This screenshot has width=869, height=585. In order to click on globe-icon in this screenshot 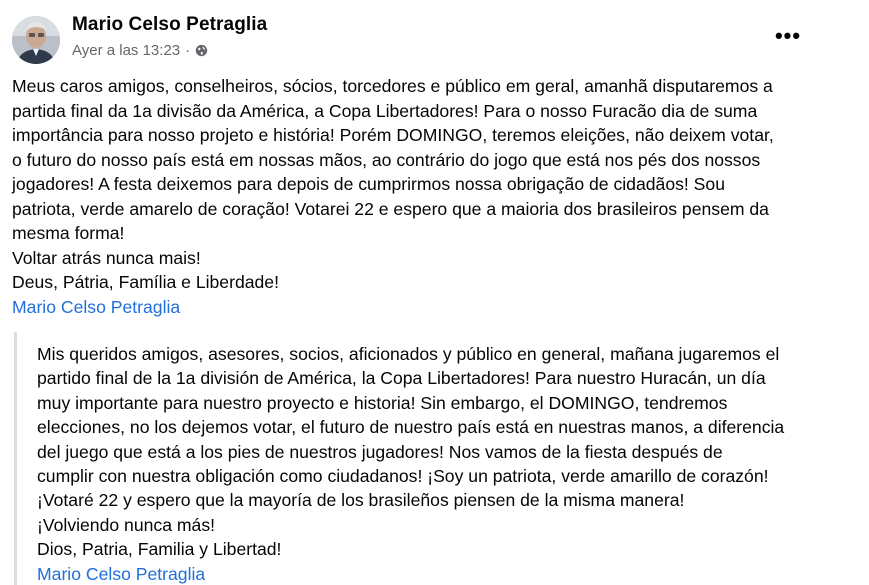, I will do `click(201, 50)`.